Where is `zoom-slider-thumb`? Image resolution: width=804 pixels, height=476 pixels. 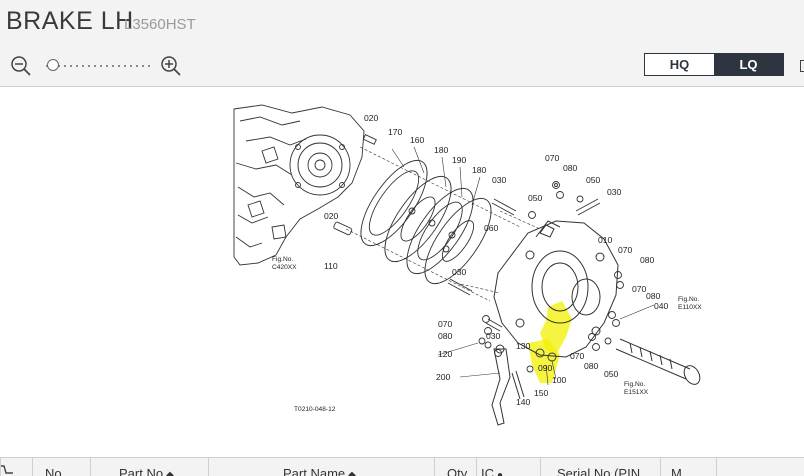 zoom-slider-thumb is located at coordinates (52, 65).